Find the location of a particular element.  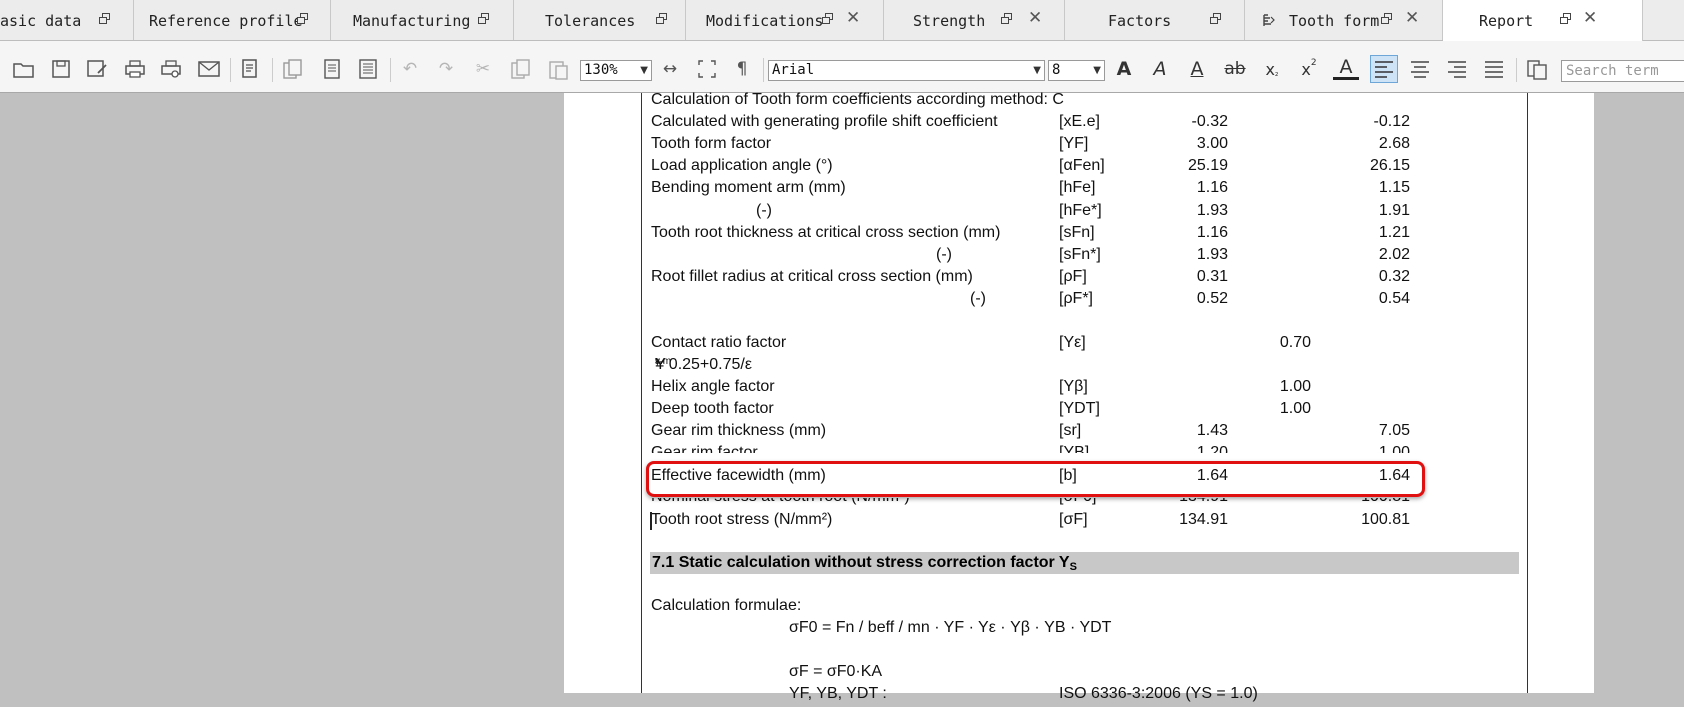

highlight-annotation is located at coordinates (1035, 479).